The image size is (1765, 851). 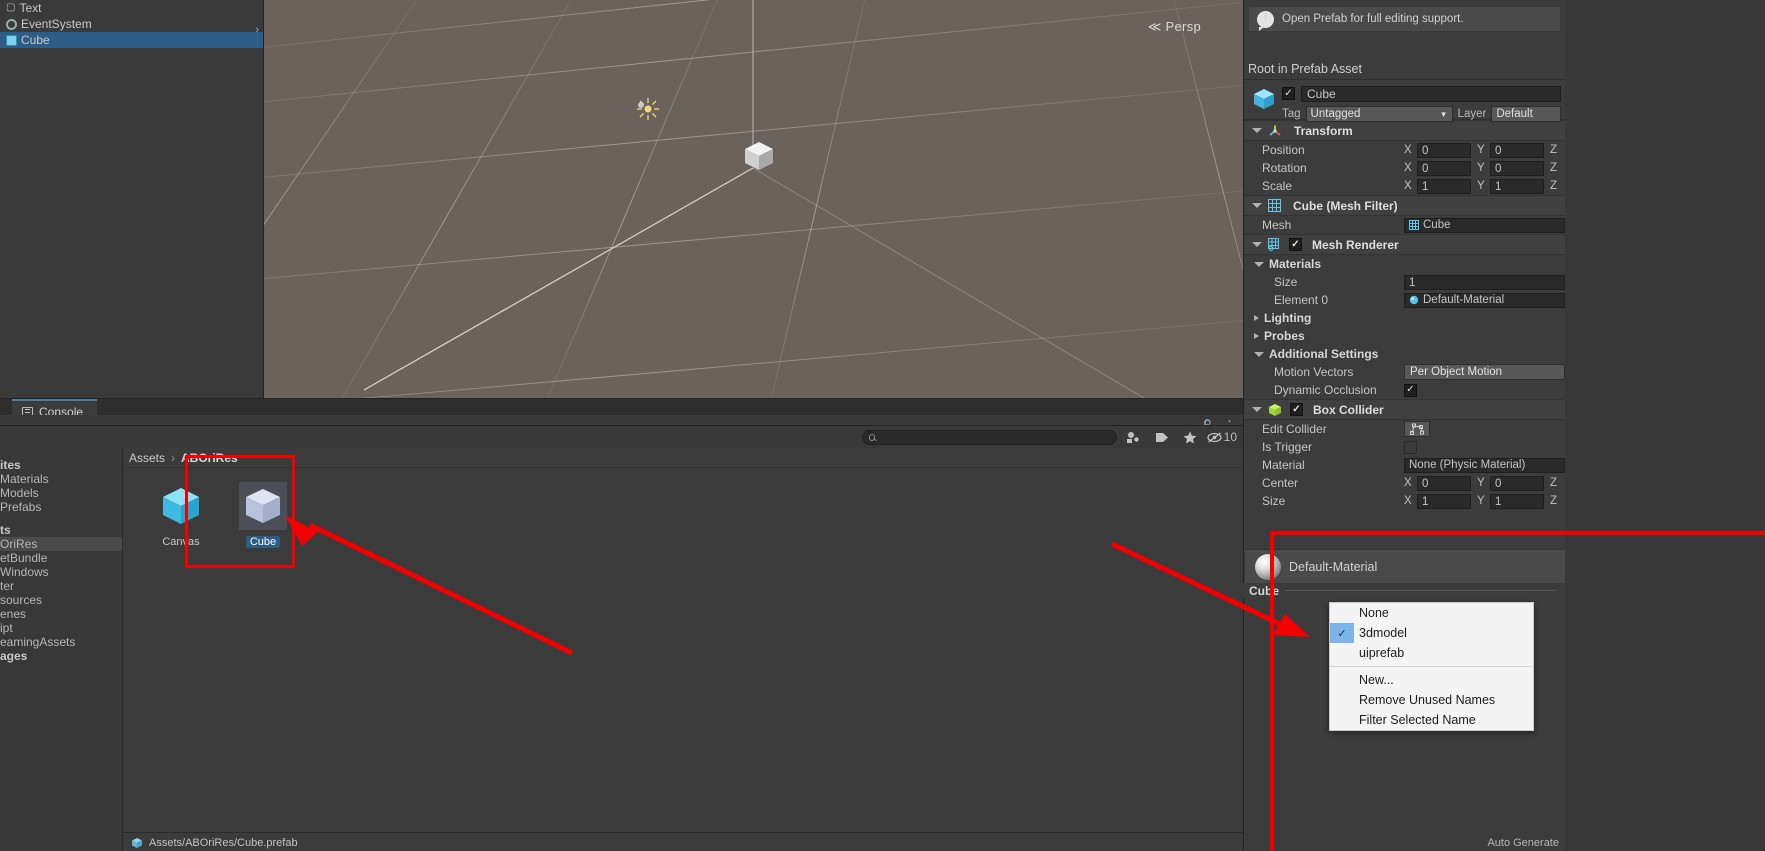 What do you see at coordinates (1382, 653) in the screenshot?
I see `menu-item-label: uiprefab` at bounding box center [1382, 653].